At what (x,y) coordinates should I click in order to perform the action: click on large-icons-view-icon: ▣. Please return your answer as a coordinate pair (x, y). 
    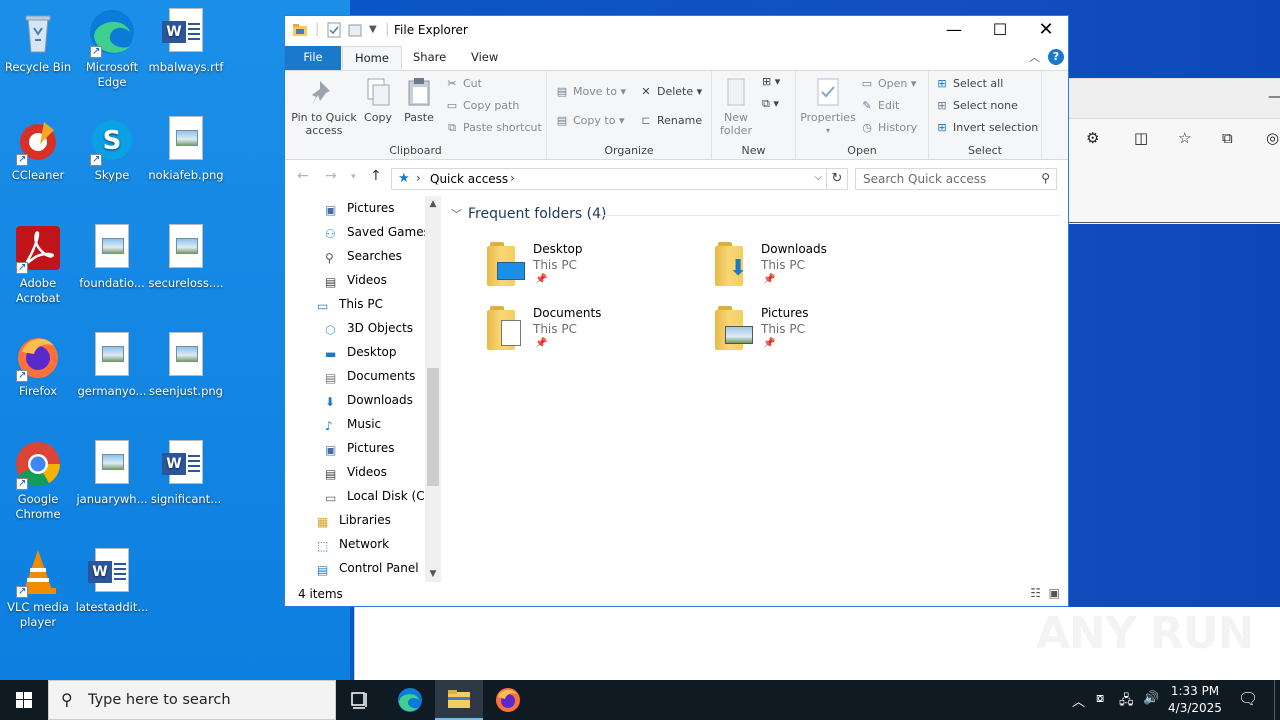
    Looking at the image, I should click on (1054, 593).